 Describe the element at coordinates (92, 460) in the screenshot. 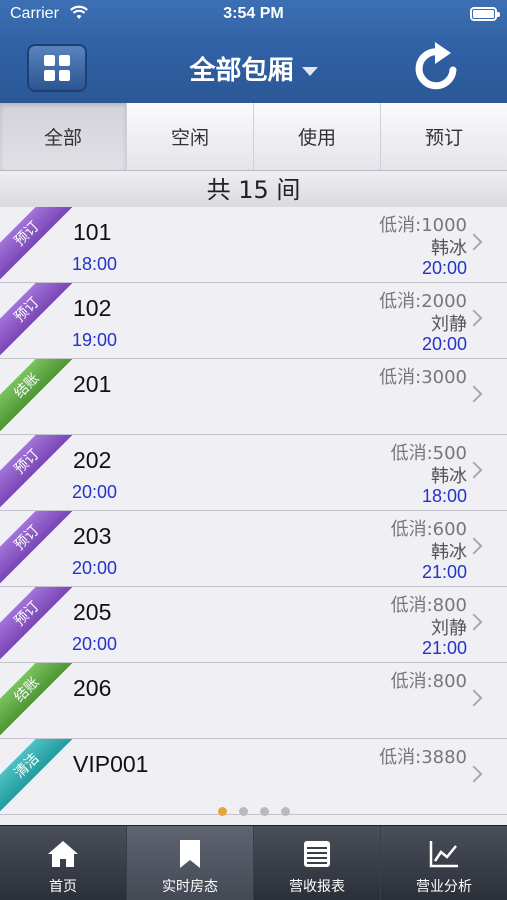

I see `room-number: 202` at that location.